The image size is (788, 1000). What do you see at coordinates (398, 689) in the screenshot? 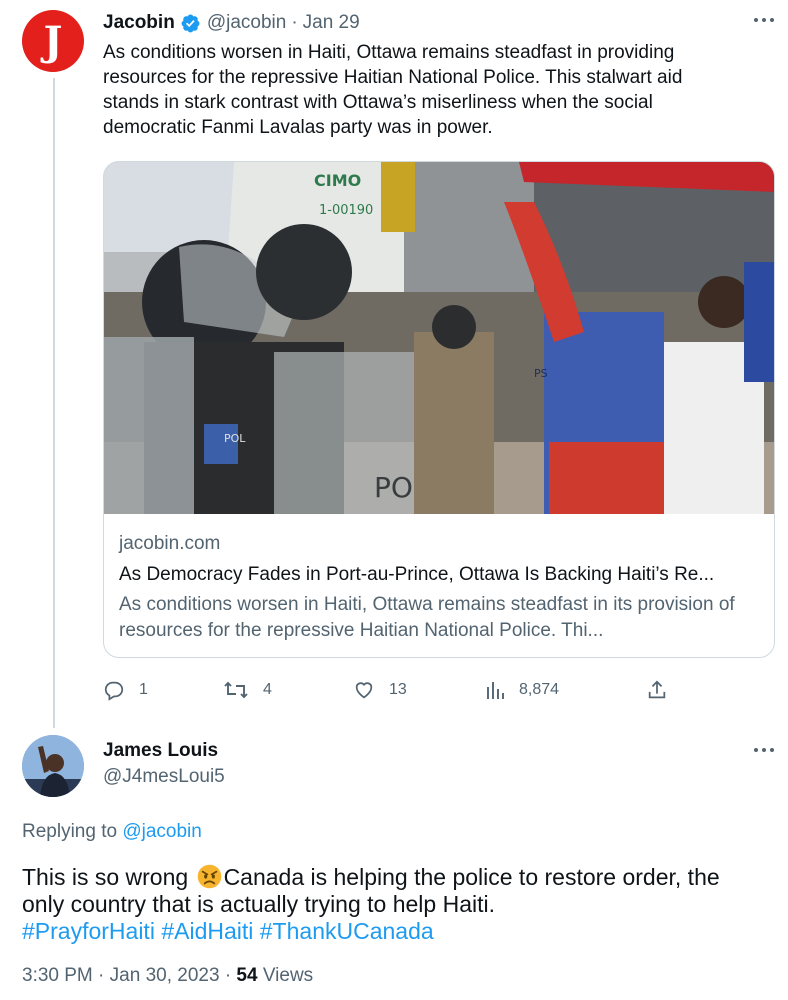
I see `like-count: 13` at bounding box center [398, 689].